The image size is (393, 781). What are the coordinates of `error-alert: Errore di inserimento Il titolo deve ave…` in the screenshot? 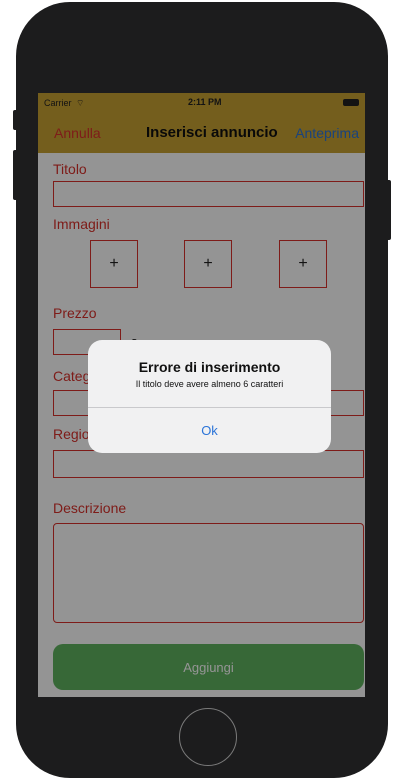 It's located at (209, 396).